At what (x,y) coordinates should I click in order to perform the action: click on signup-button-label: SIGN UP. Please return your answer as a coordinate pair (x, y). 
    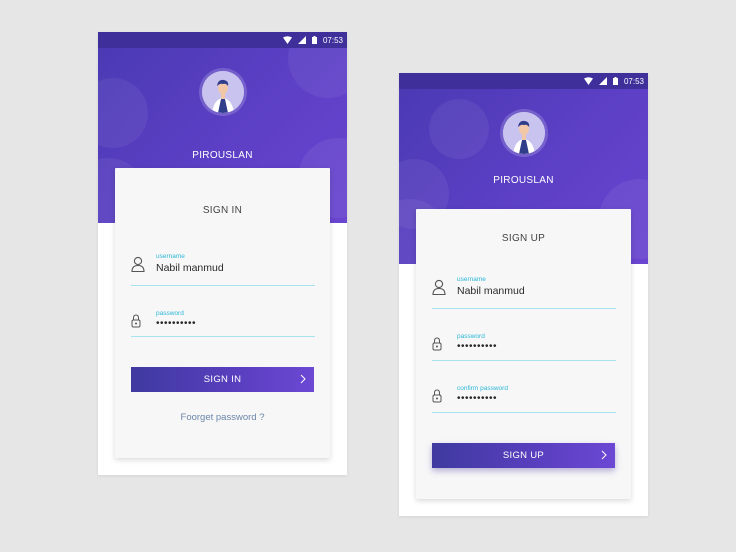
    Looking at the image, I should click on (523, 455).